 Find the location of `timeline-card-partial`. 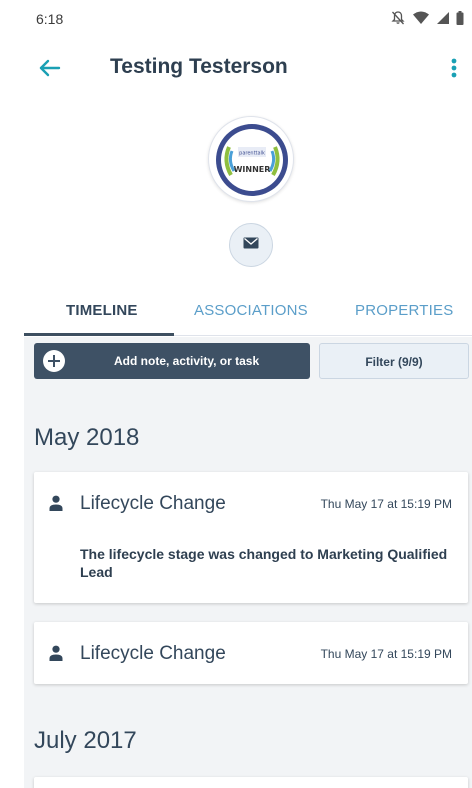

timeline-card-partial is located at coordinates (251, 782).